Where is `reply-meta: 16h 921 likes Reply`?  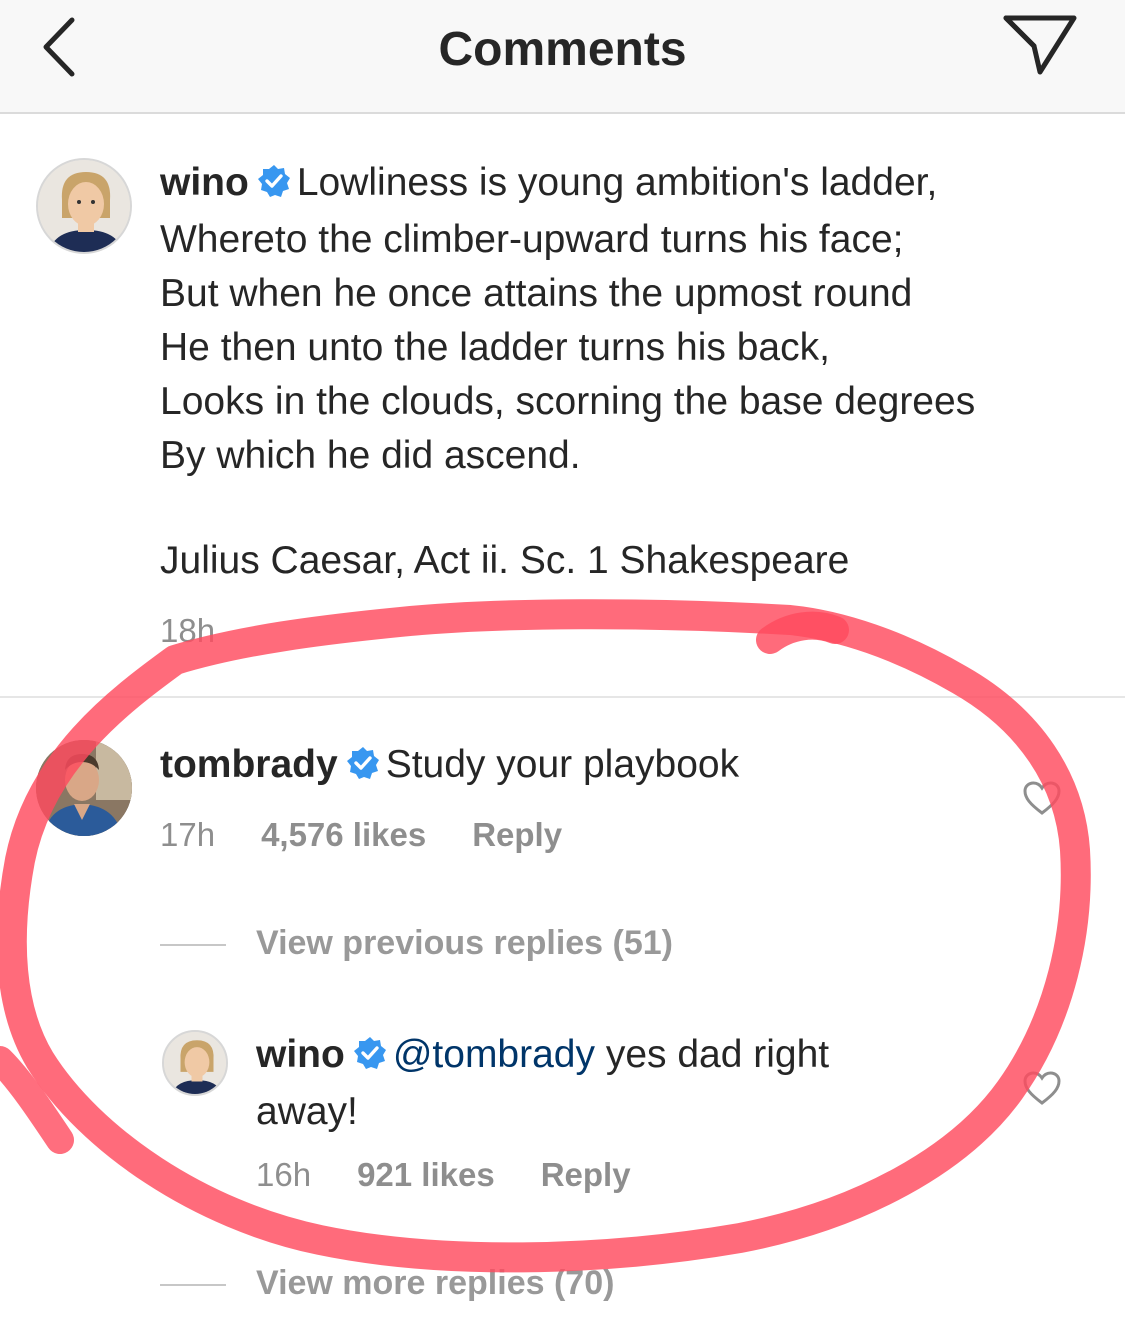 reply-meta: 16h 921 likes Reply is located at coordinates (466, 1175).